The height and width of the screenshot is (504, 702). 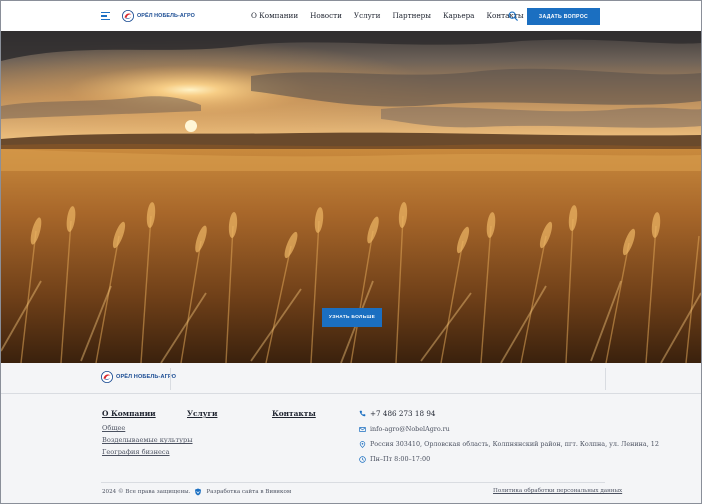 I want to click on footer-top-bar: ОРЁЛ НОБЕЛЬ-АГРО, so click(x=351, y=378).